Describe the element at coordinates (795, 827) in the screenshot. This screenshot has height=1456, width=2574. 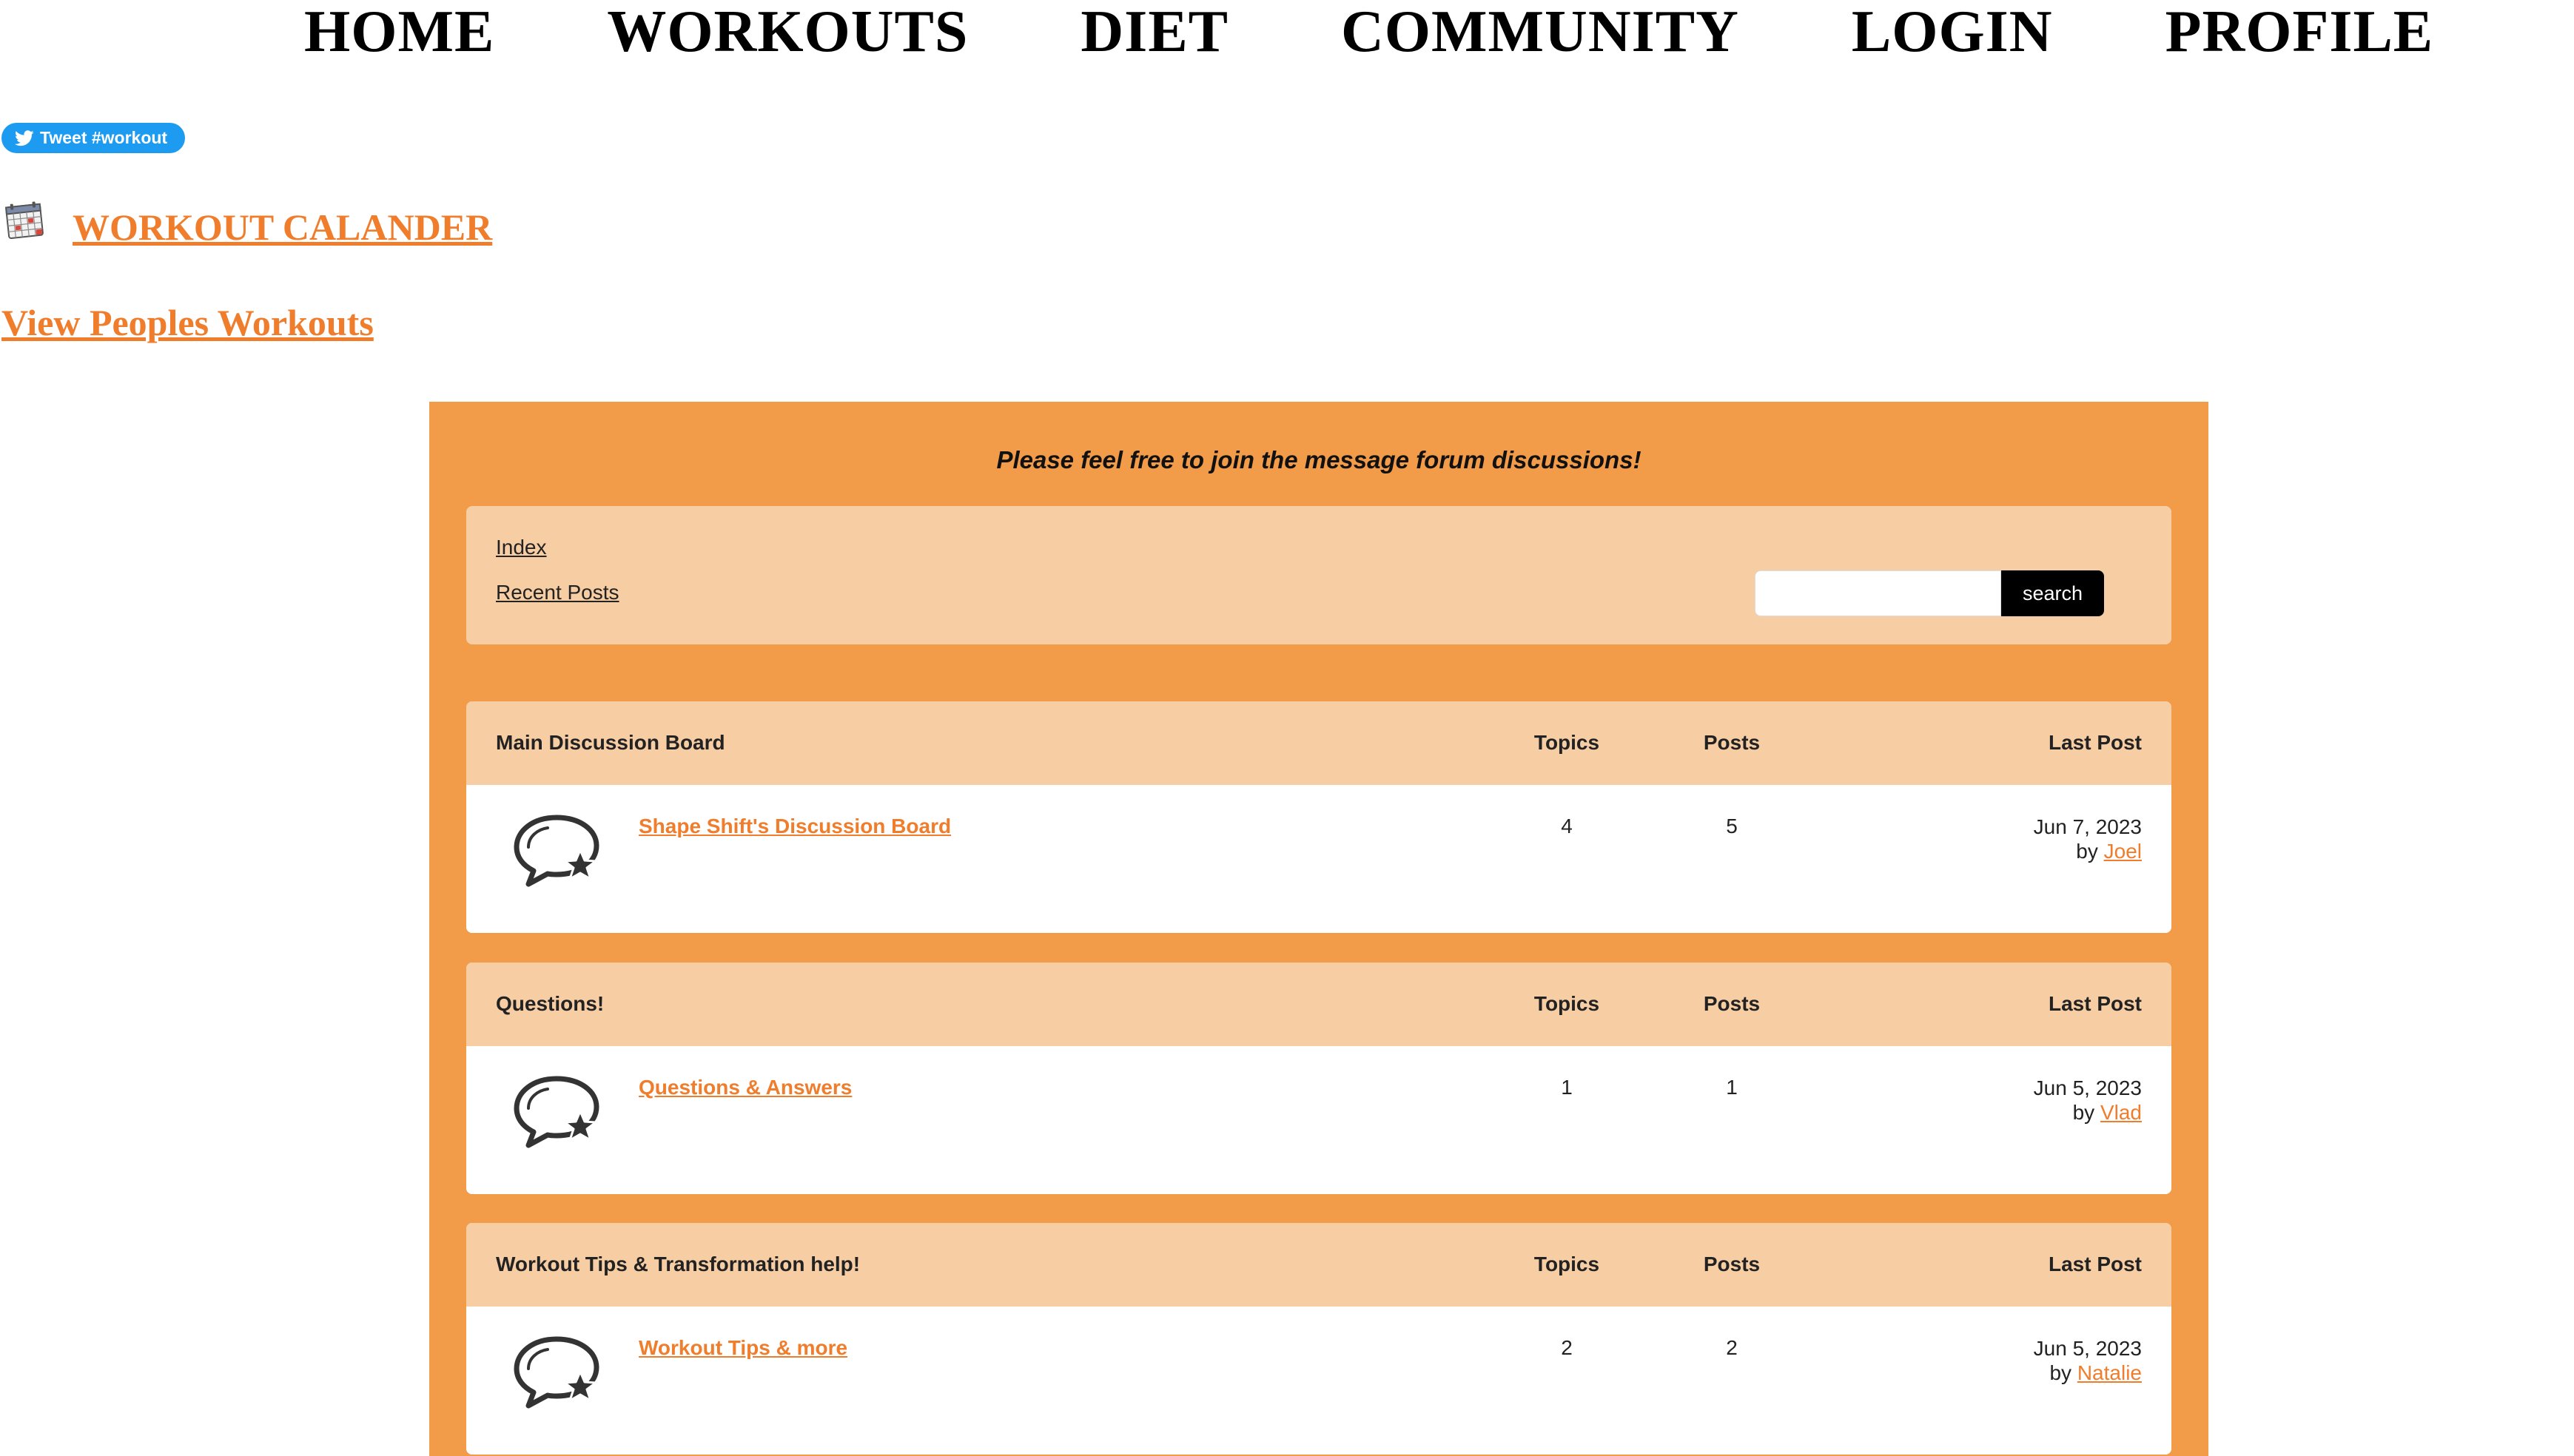
I see `forum-link: Shape Shift's Discussion Board` at that location.